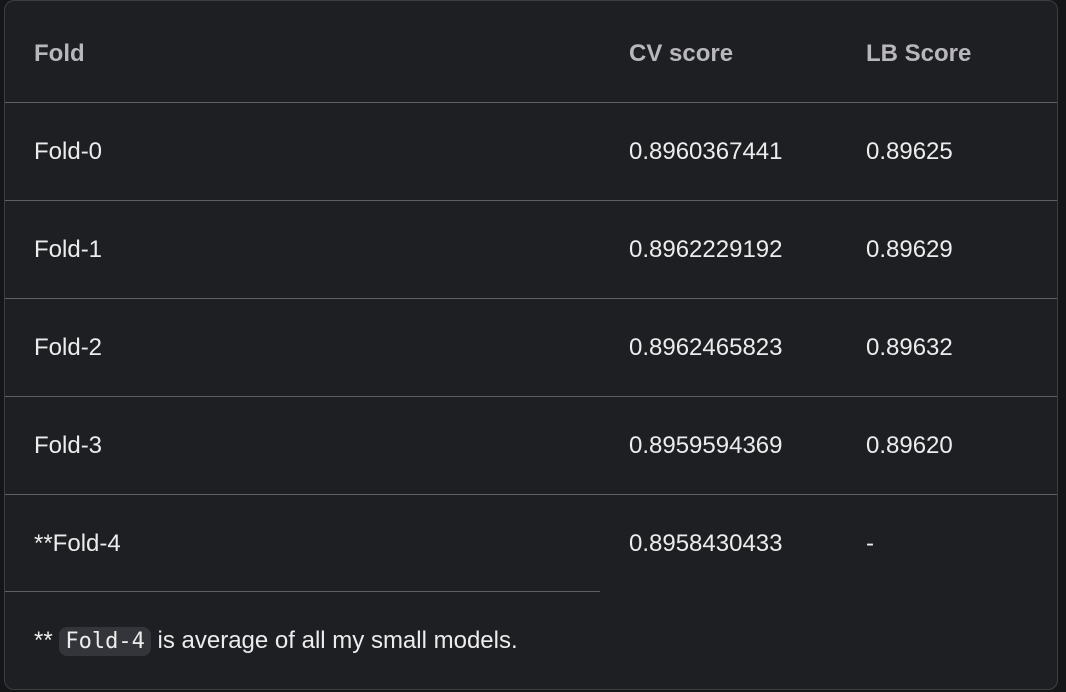 The height and width of the screenshot is (692, 1066). Describe the element at coordinates (909, 249) in the screenshot. I see `lb-score-cell: 0.89629` at that location.